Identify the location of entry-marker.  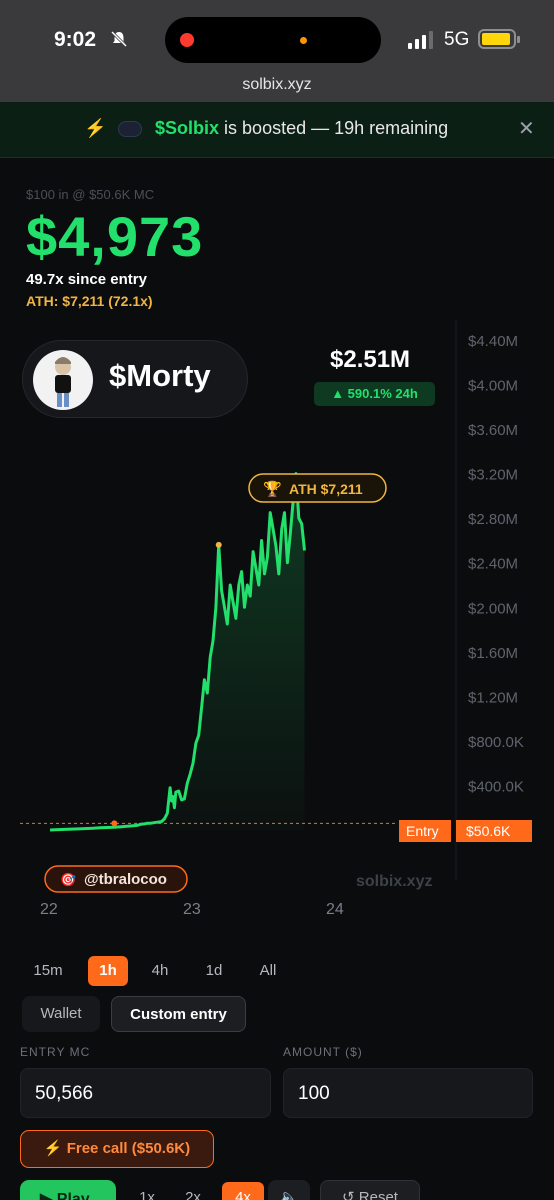
(114, 823).